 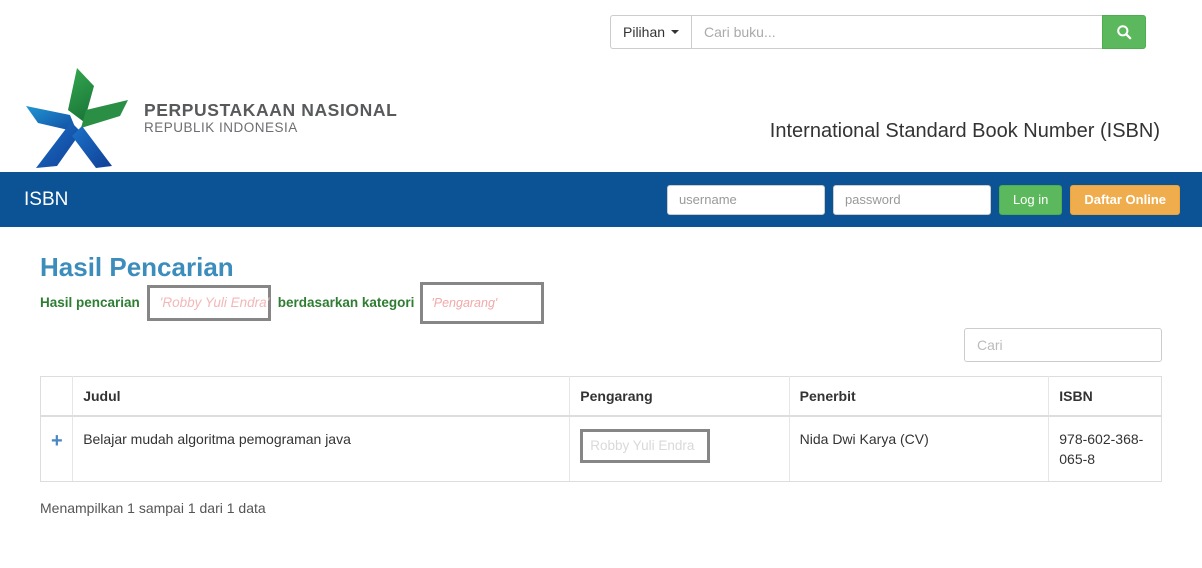 I want to click on subtitle-prefix: Hasil pencarian, so click(x=90, y=303).